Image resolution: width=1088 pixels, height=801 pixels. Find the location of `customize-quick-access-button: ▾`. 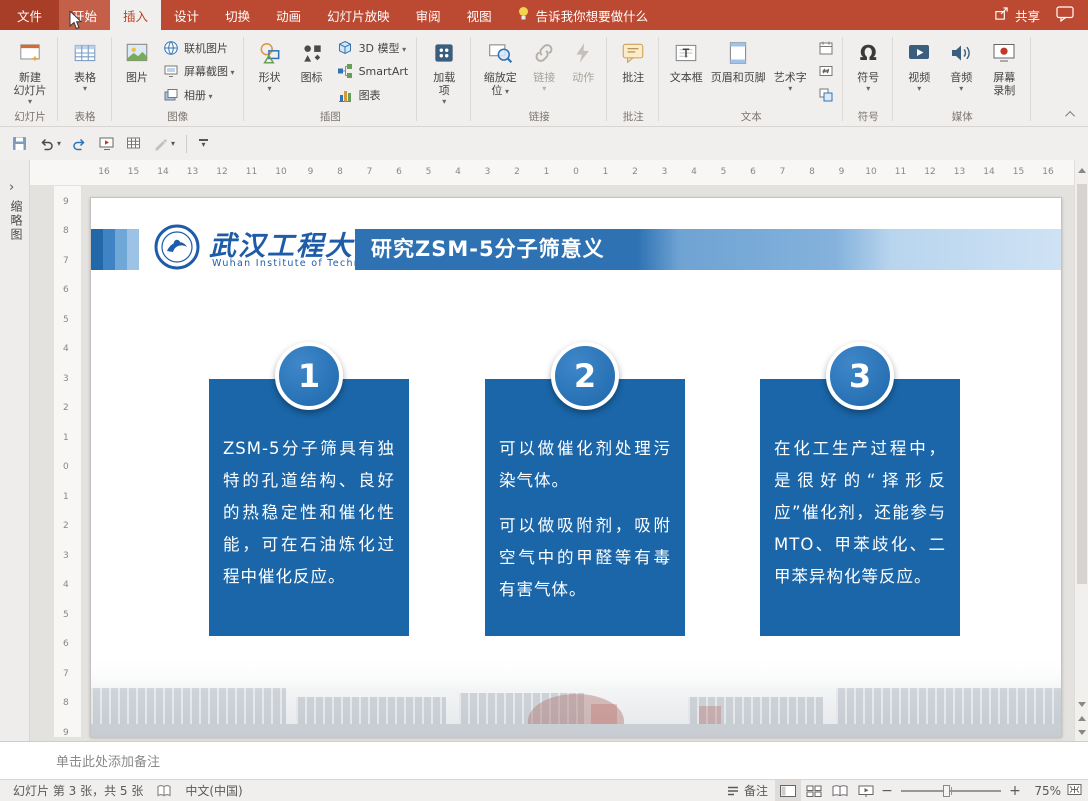

customize-quick-access-button: ▾ is located at coordinates (203, 143).